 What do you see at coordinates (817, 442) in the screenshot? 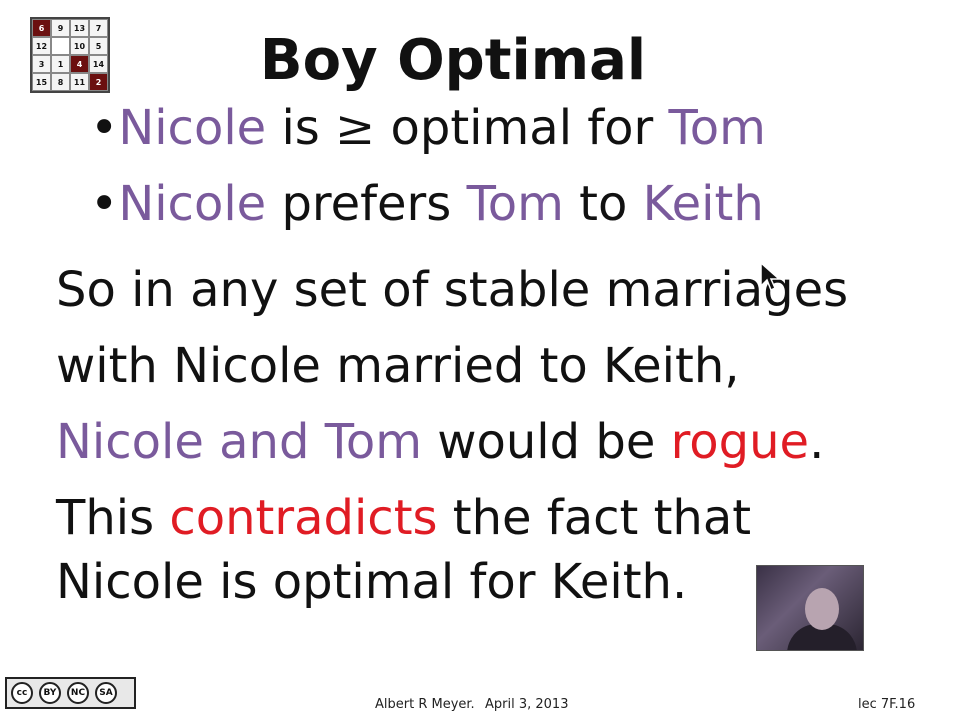
I see `paragraph-text: .` at bounding box center [817, 442].